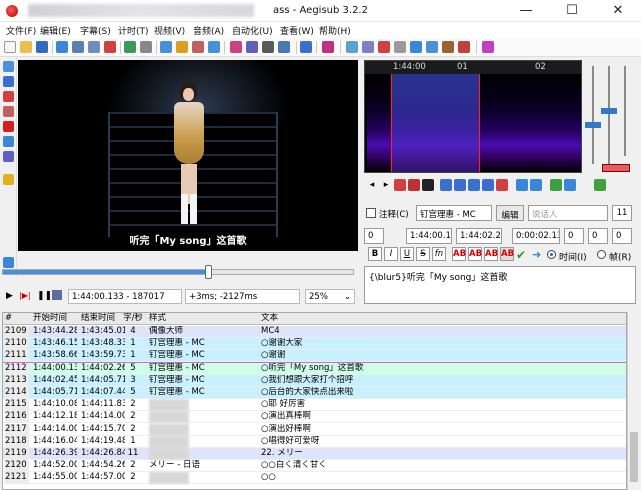 The height and width of the screenshot is (490, 641). What do you see at coordinates (55, 30) in the screenshot?
I see `menu-edit: 编辑(E)` at bounding box center [55, 30].